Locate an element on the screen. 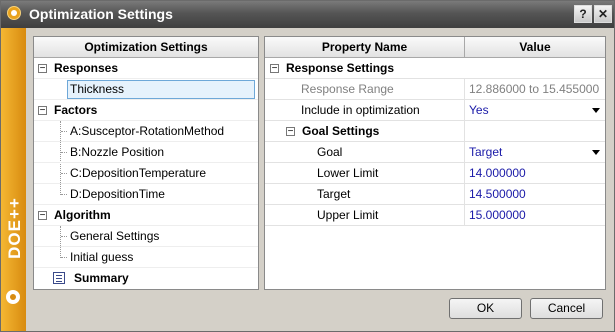  section-label: Goal Settings is located at coordinates (341, 131).